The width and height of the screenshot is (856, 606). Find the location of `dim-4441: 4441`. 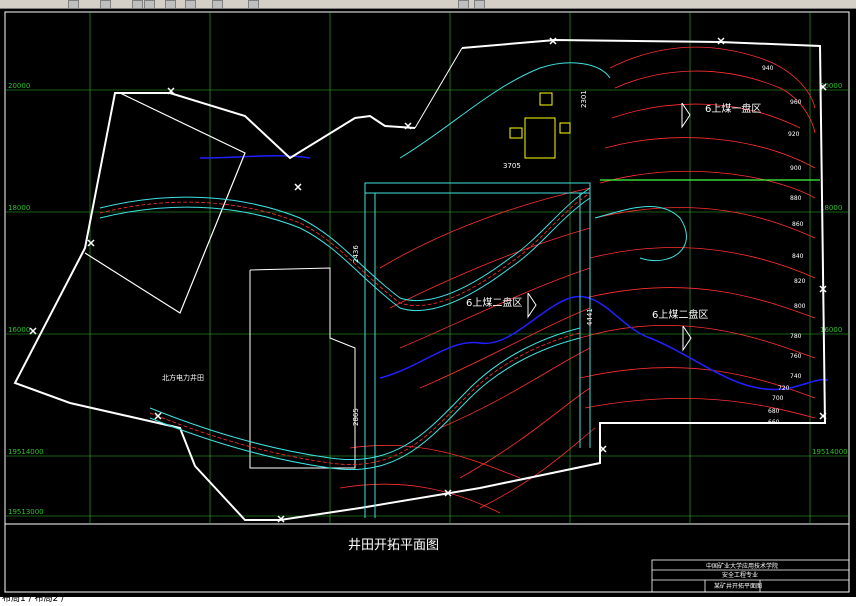

dim-4441: 4441 is located at coordinates (590, 317).